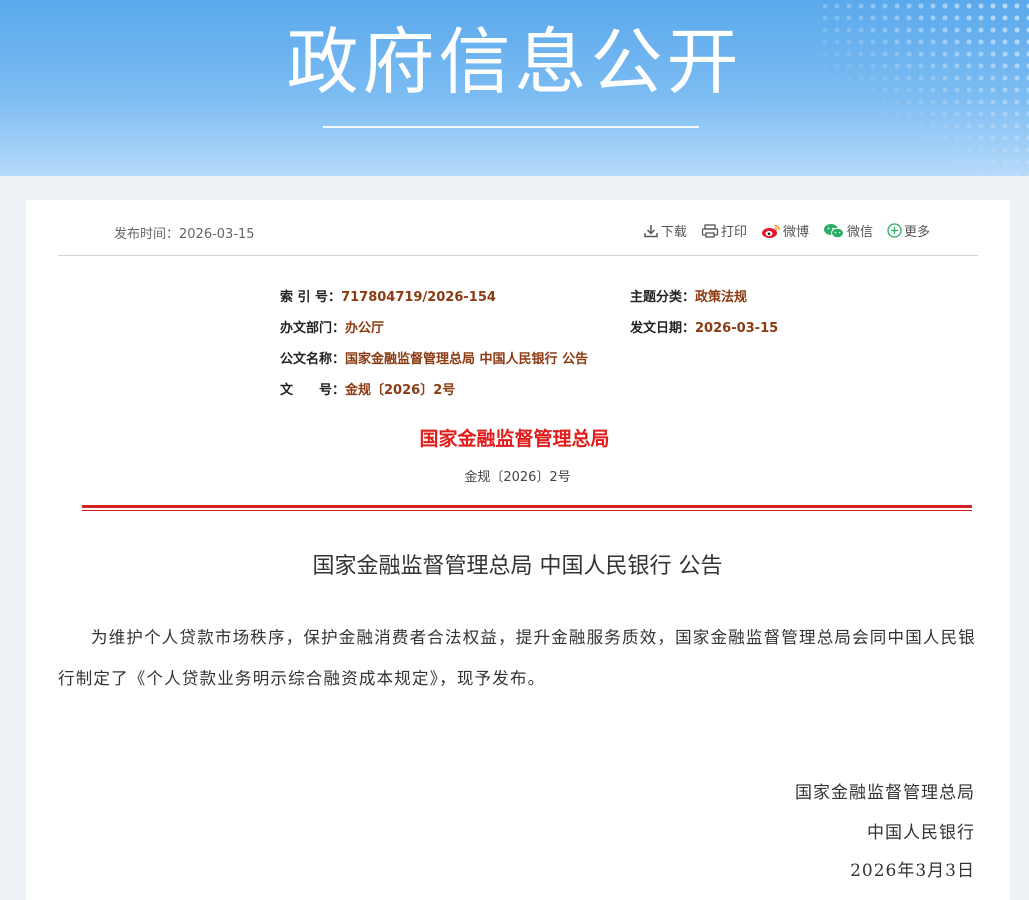 Image resolution: width=1029 pixels, height=900 pixels. I want to click on plus-circle-icon, so click(894, 230).